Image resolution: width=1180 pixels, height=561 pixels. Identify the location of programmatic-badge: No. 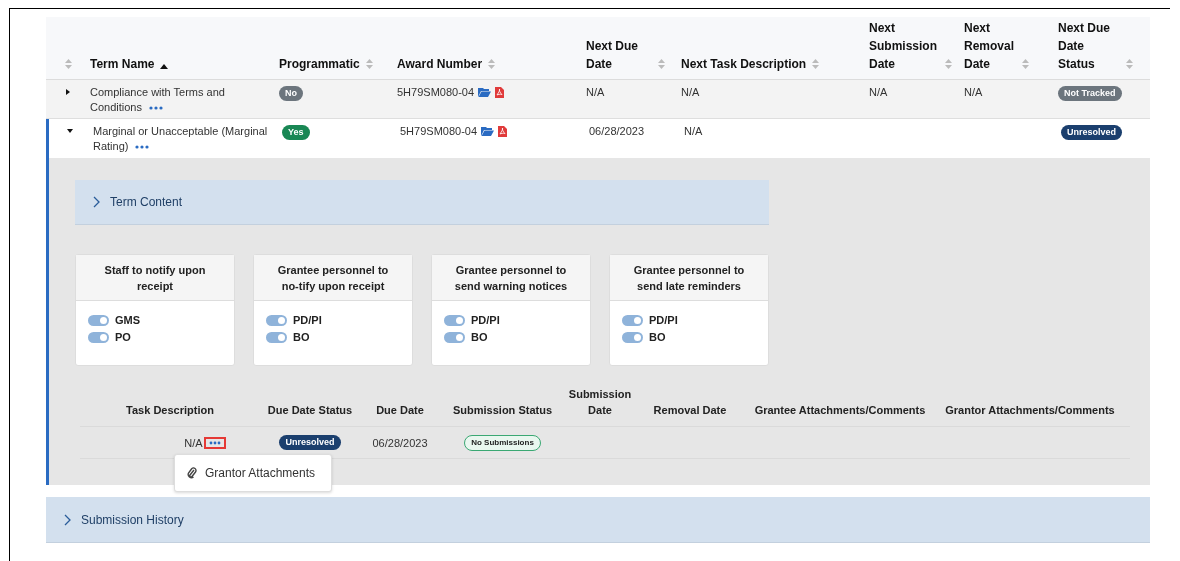
(291, 93).